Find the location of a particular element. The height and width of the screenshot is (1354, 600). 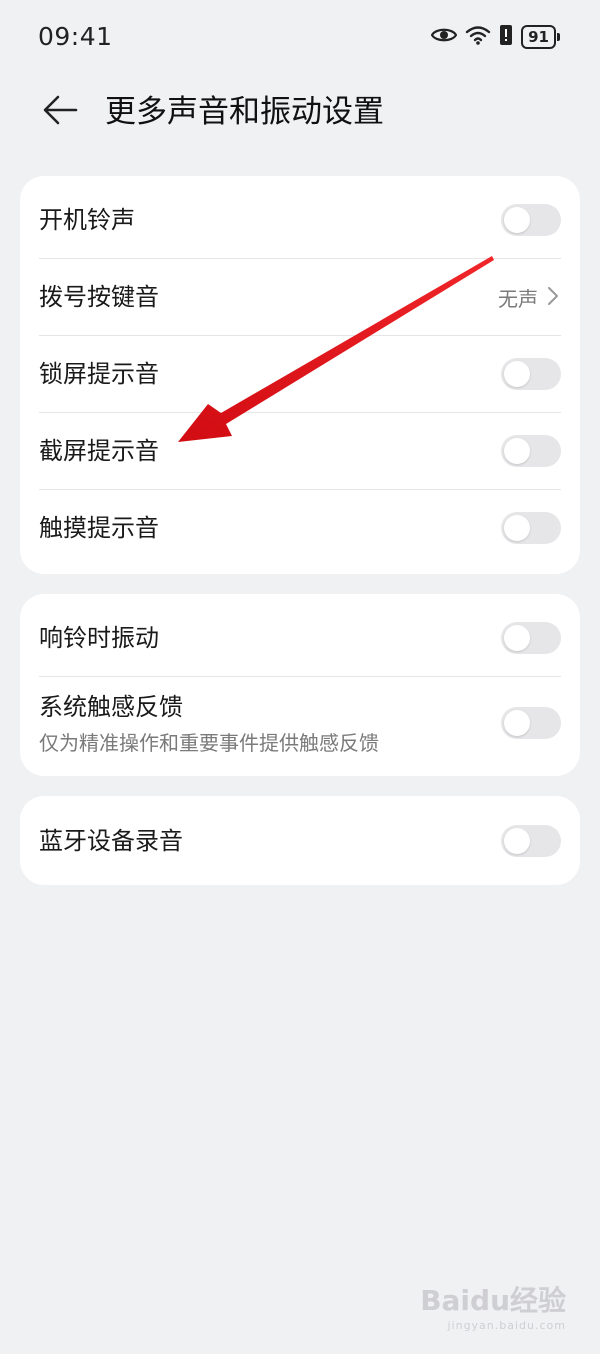

battery-icon: 91 is located at coordinates (540, 37).